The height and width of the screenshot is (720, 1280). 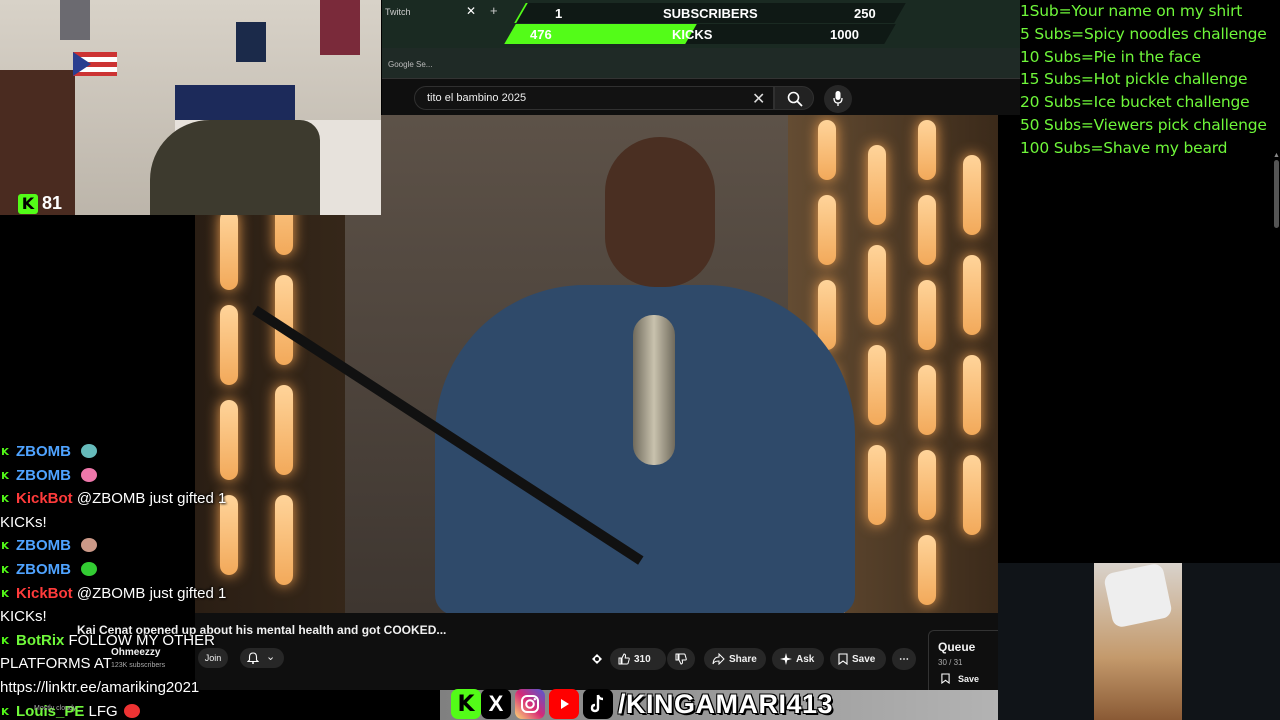 What do you see at coordinates (624, 659) in the screenshot?
I see `thumbs-up-icon` at bounding box center [624, 659].